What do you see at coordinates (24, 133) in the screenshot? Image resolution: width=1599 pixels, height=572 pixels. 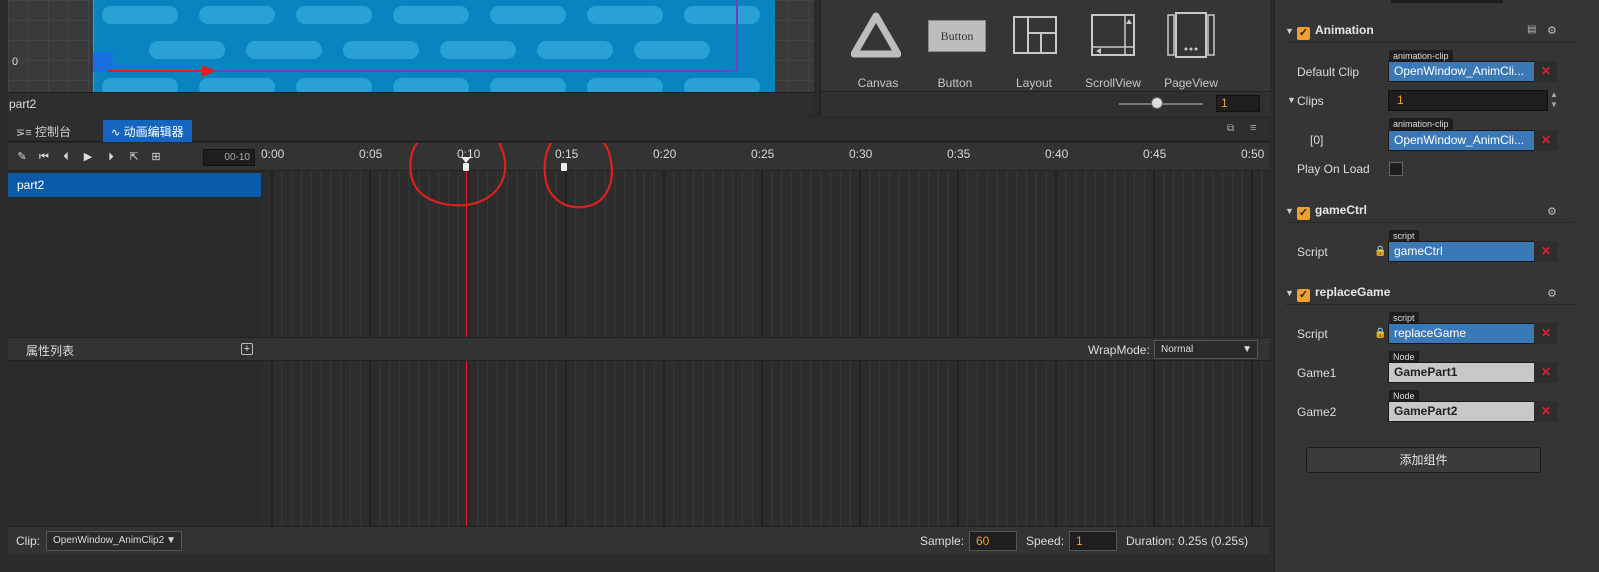 I see `console-icon: ⋝≡` at bounding box center [24, 133].